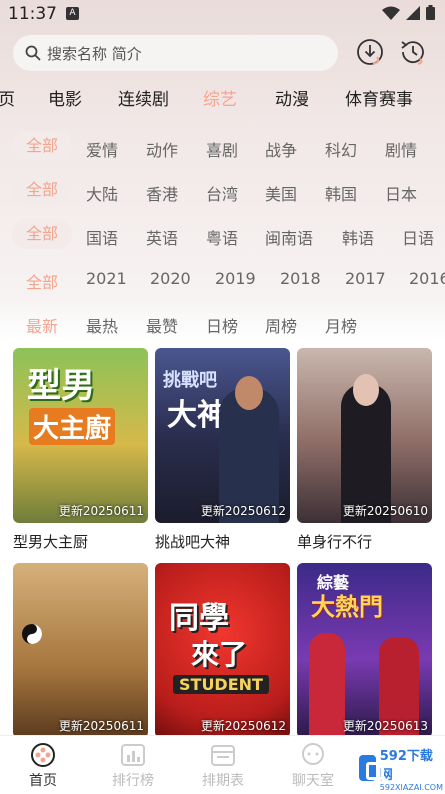 Image resolution: width=445 pixels, height=794 pixels. What do you see at coordinates (42, 325) in the screenshot?
I see `filter-sort-latest: 最新` at bounding box center [42, 325].